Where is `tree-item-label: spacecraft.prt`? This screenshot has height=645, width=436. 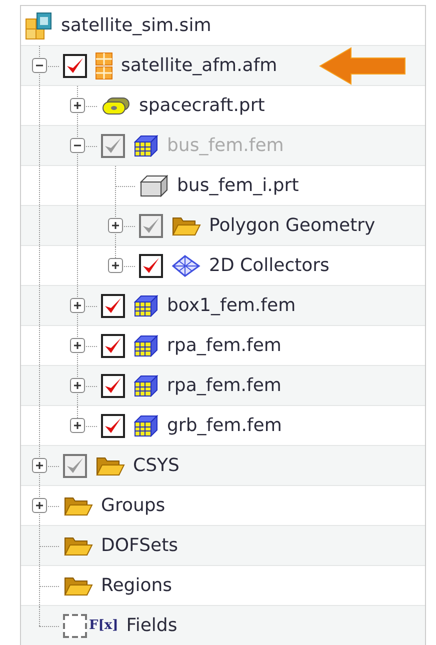 tree-item-label: spacecraft.prt is located at coordinates (202, 105).